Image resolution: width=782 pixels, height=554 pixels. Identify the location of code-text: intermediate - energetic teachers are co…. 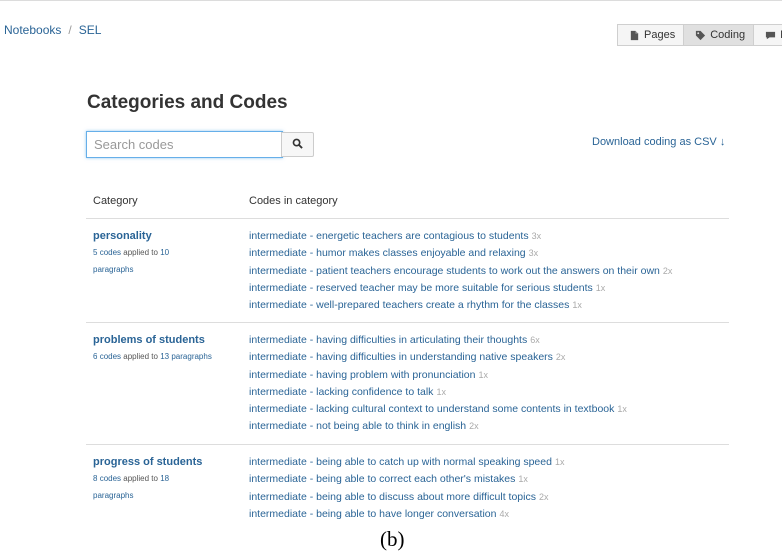
(389, 236).